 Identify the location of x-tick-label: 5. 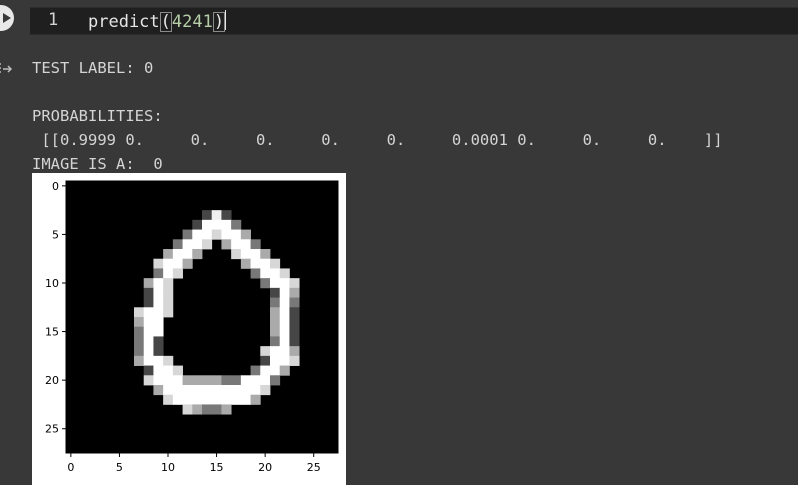
(119, 467).